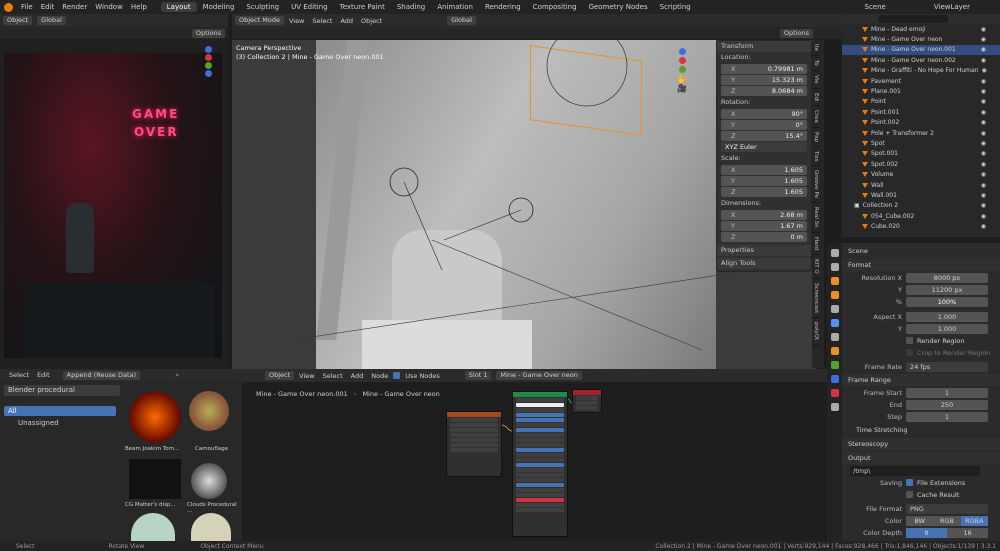 This screenshot has height=551, width=1000. What do you see at coordinates (764, 263) in the screenshot?
I see `align-tools-subpanel: Align Tools` at bounding box center [764, 263].